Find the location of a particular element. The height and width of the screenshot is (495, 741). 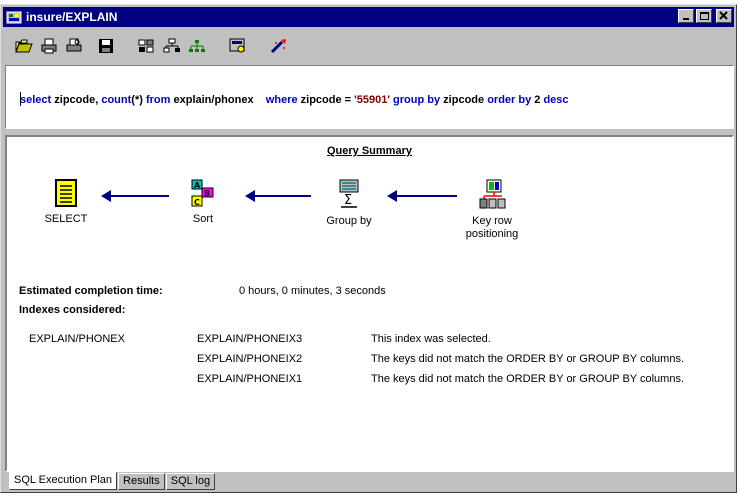

svg-text: B is located at coordinates (207, 193).